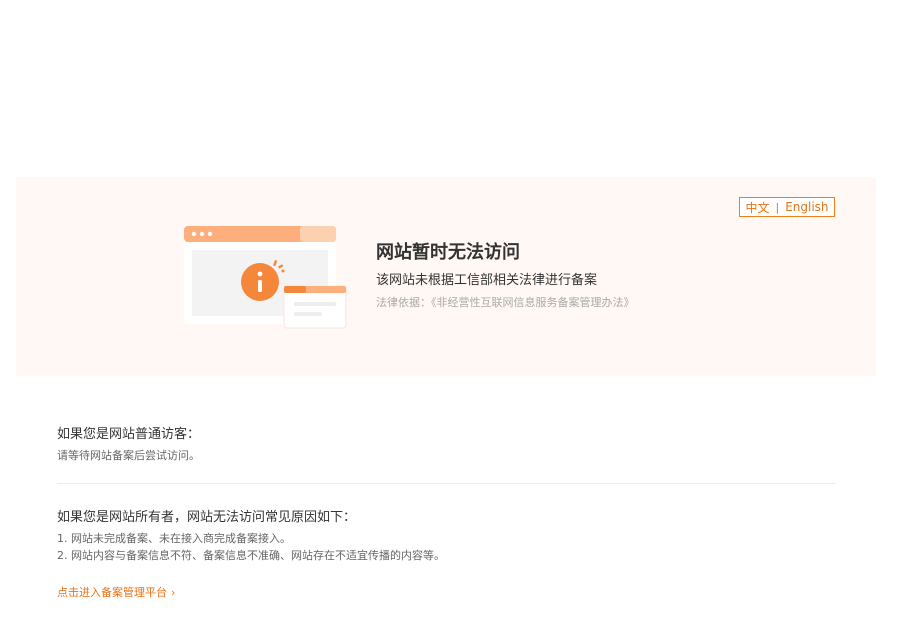 Image resolution: width=904 pixels, height=641 pixels. Describe the element at coordinates (757, 207) in the screenshot. I see `lang-zh-link: 中文` at that location.